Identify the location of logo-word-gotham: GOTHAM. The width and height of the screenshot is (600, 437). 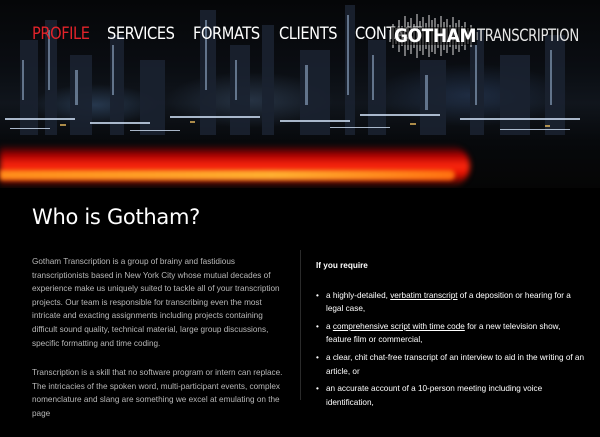
(435, 36).